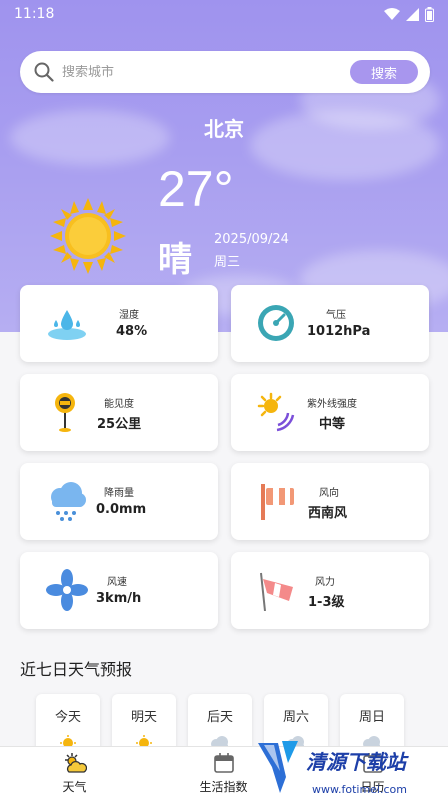  I want to click on watermark-logo: 清源下载站 www.fotimei.com, so click(333, 768).